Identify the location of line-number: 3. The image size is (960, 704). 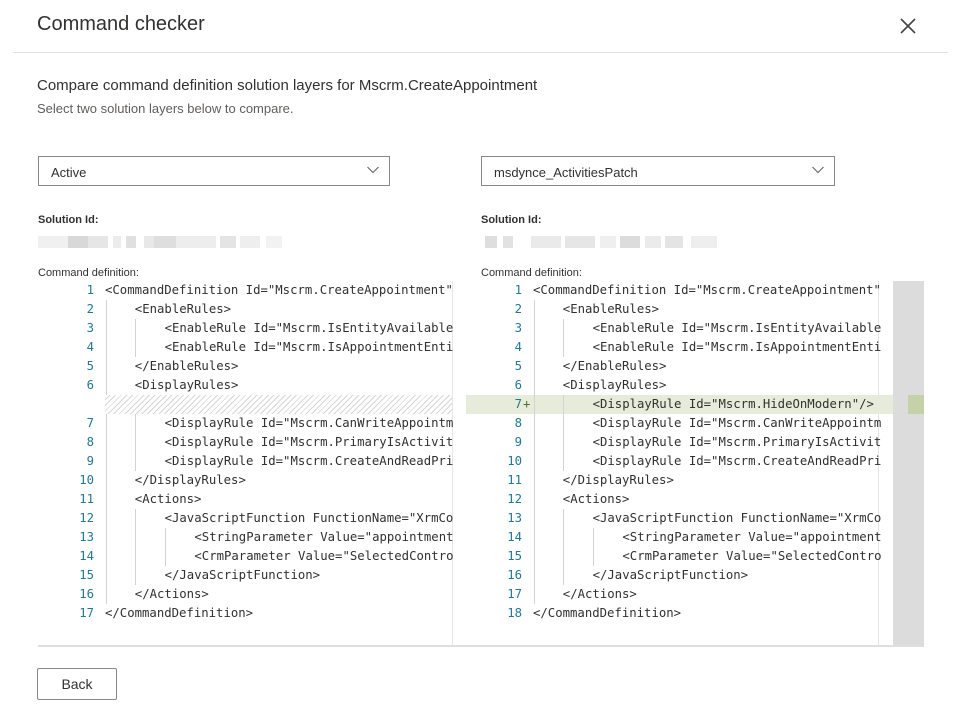
(518, 328).